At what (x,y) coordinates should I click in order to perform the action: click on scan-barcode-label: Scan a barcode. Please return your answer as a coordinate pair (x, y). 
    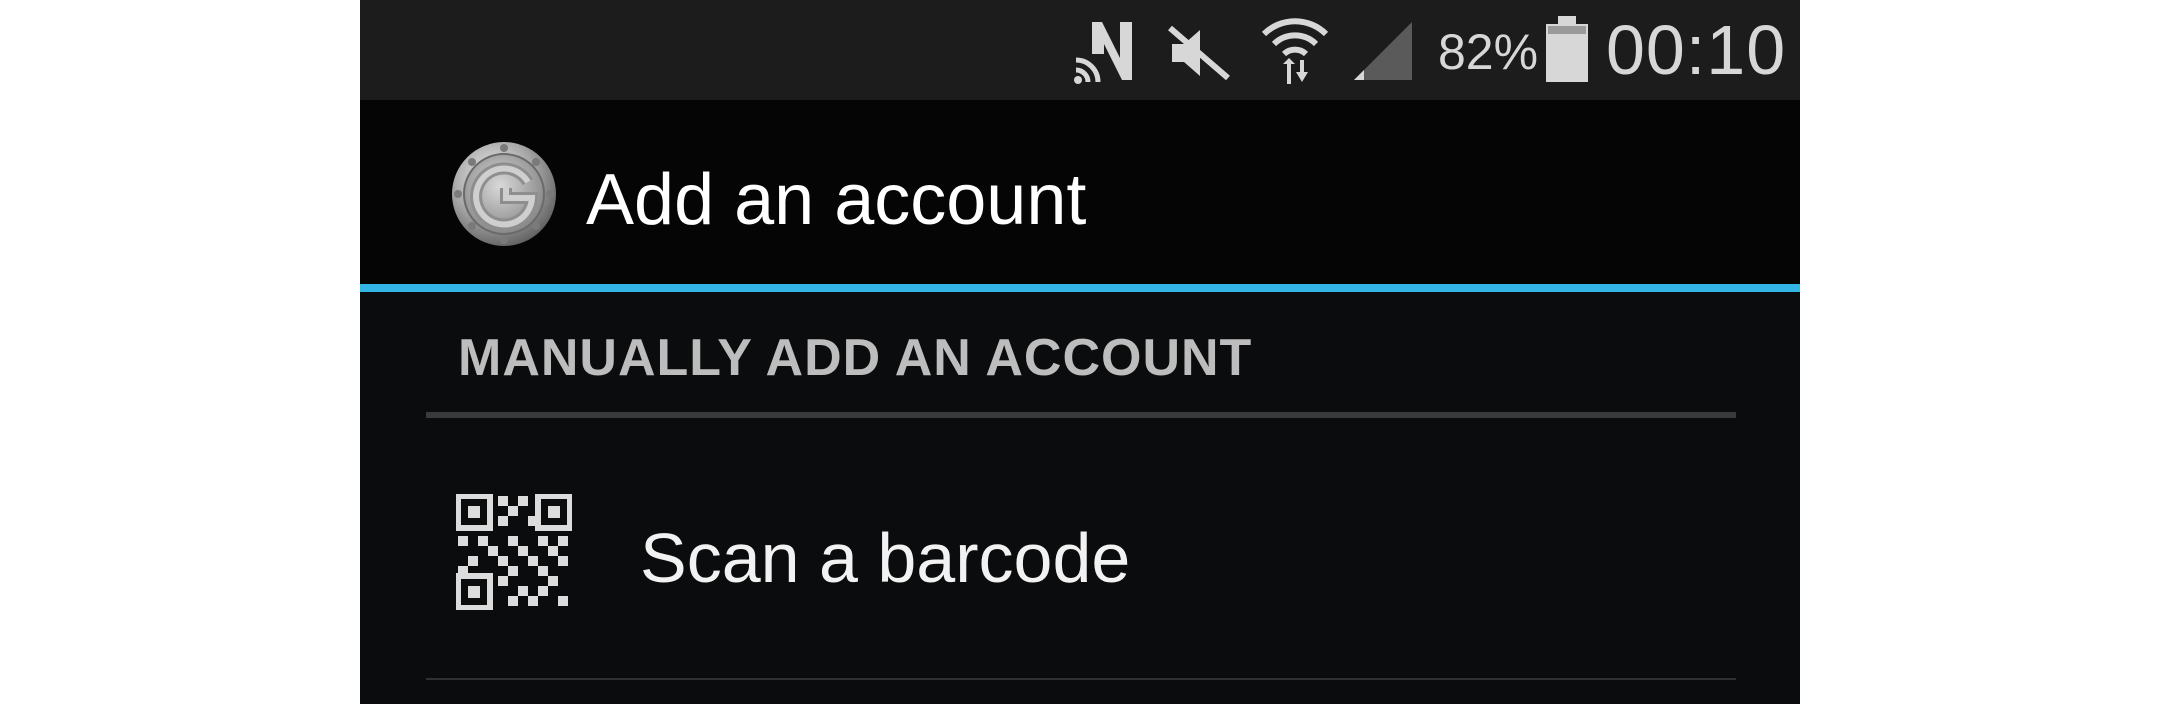
    Looking at the image, I should click on (885, 558).